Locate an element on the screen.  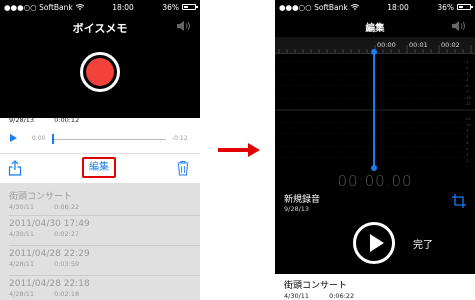
done-button: 完了 is located at coordinates (423, 243).